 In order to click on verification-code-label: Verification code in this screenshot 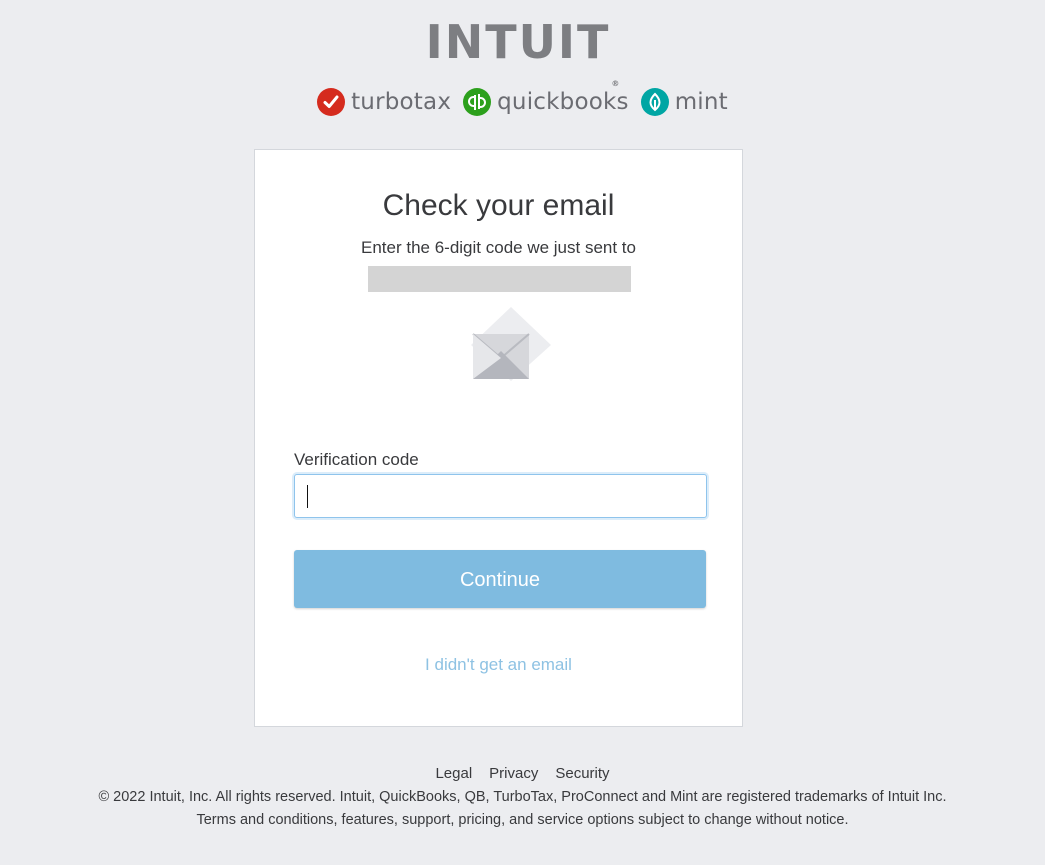, I will do `click(356, 459)`.